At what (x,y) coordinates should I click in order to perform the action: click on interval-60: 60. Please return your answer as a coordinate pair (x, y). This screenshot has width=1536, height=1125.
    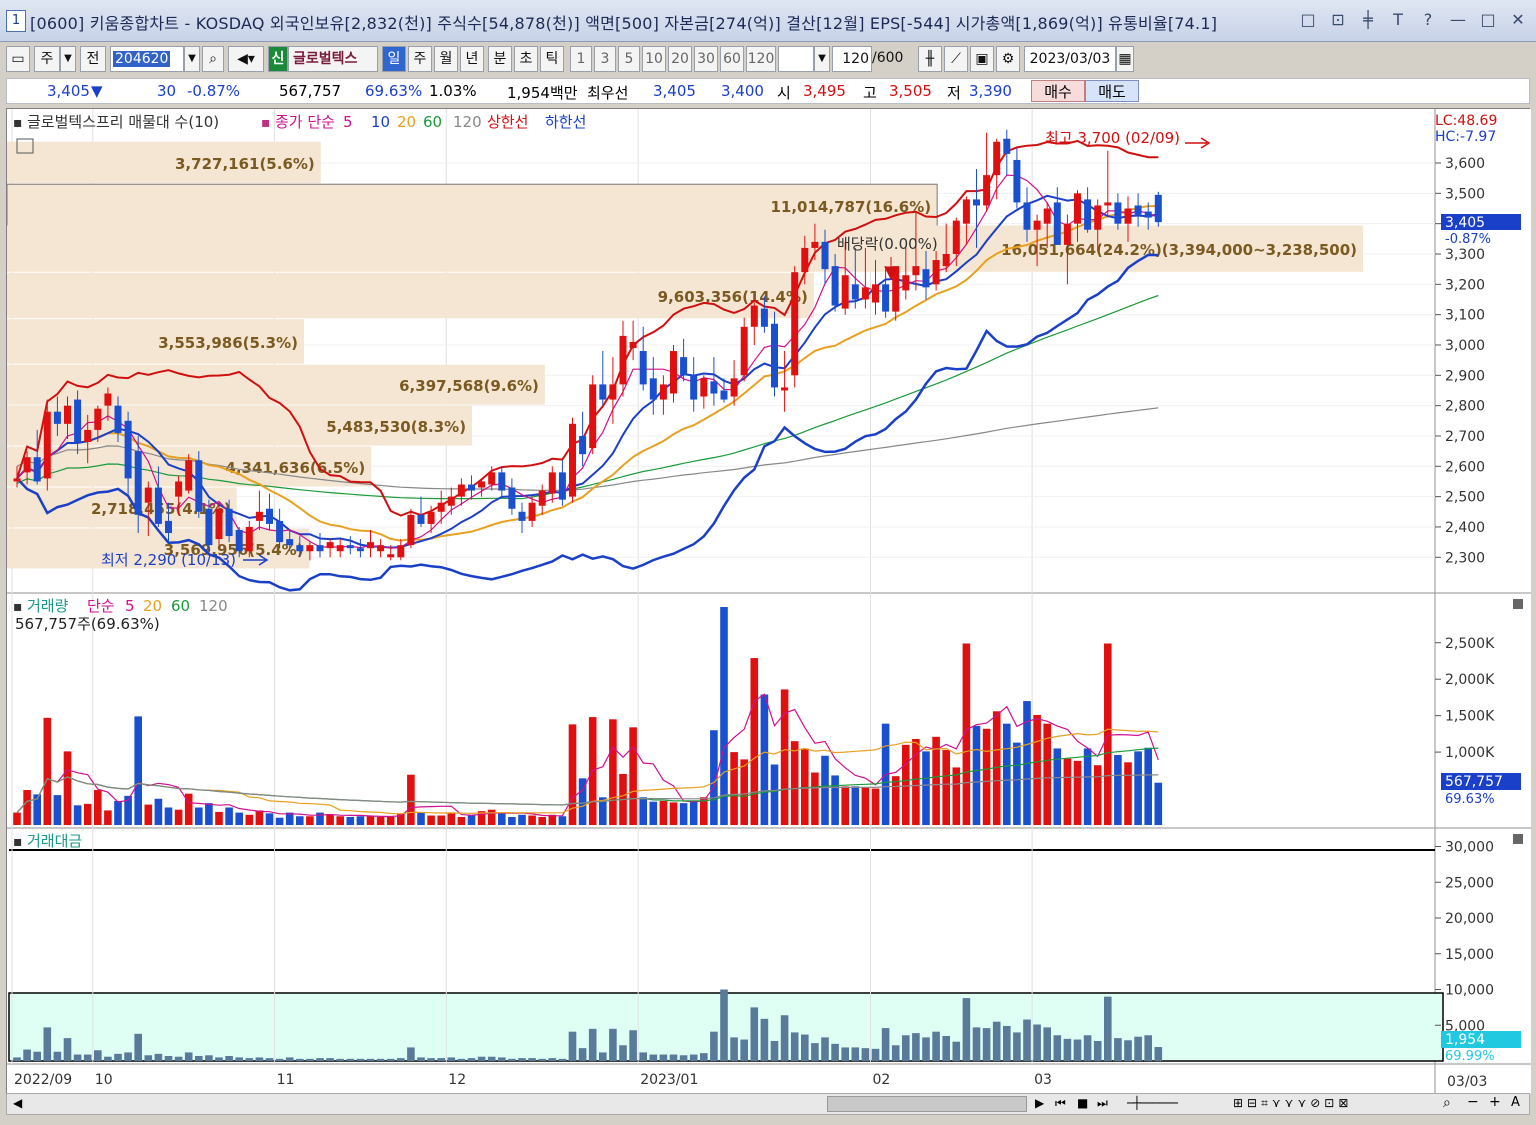
    Looking at the image, I should click on (732, 59).